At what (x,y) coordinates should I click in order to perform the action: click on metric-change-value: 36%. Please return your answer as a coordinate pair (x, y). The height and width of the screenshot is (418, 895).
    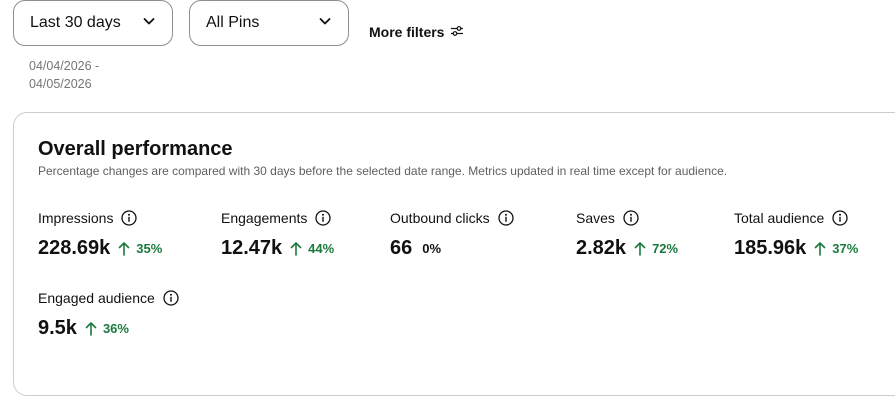
    Looking at the image, I should click on (115, 328).